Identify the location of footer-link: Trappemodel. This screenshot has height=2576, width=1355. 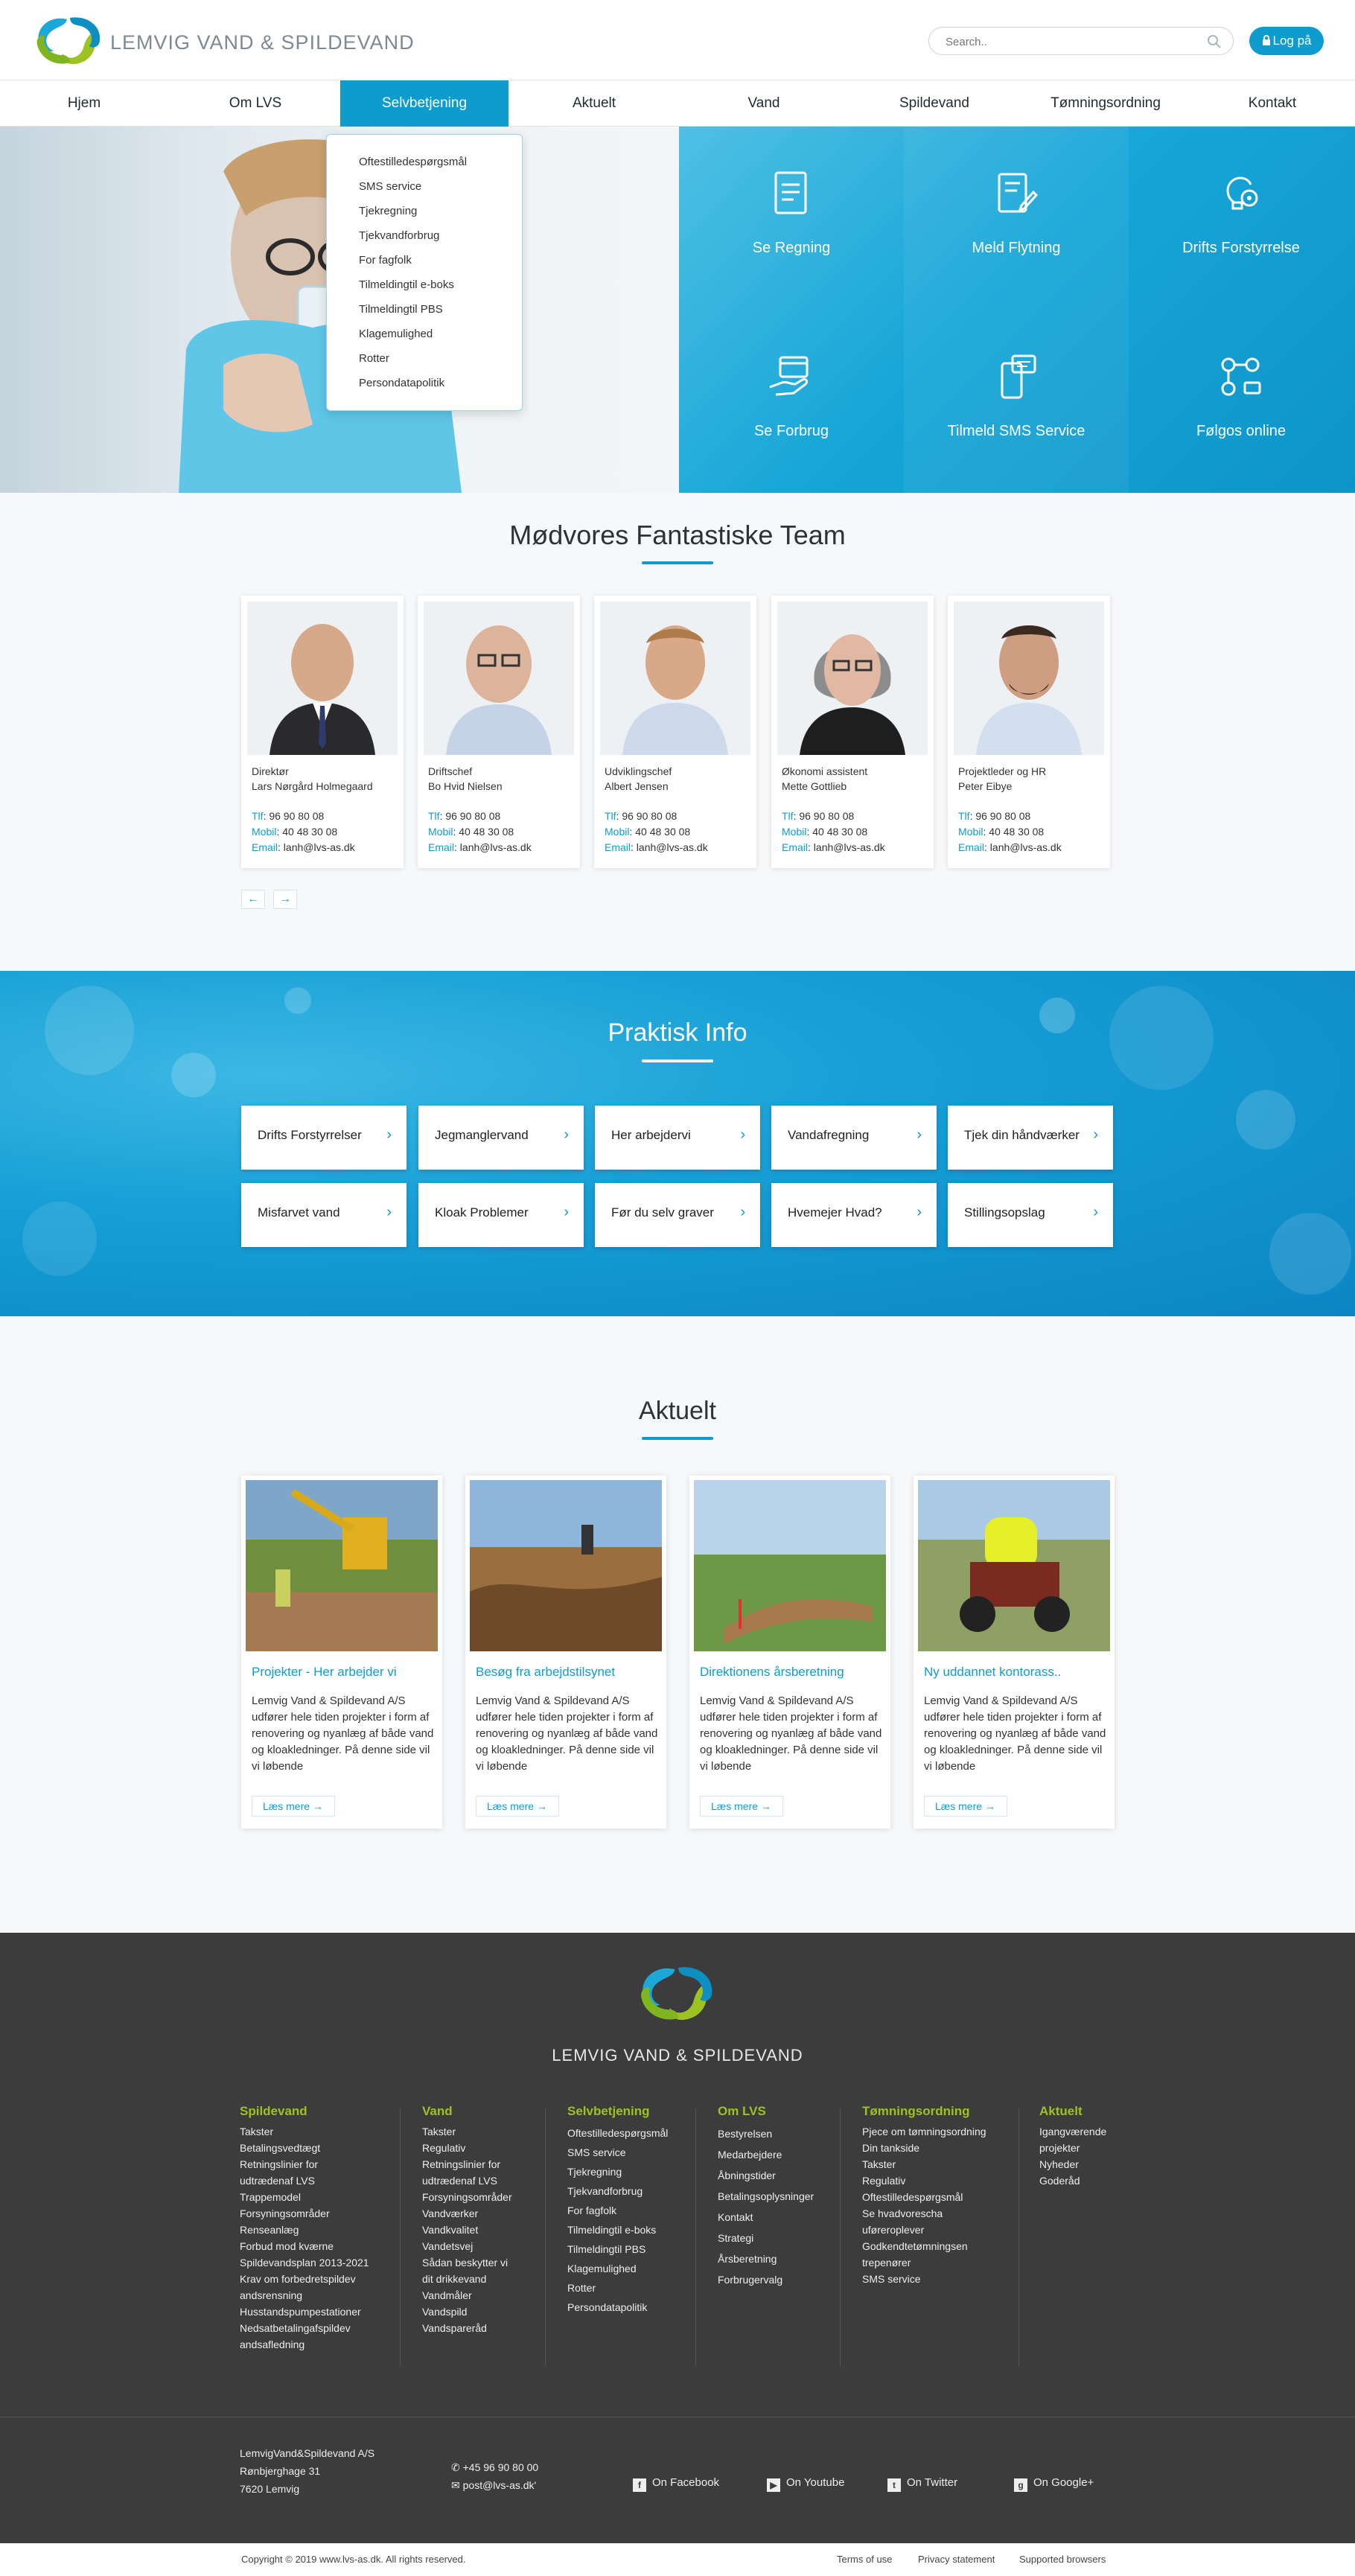
(304, 2197).